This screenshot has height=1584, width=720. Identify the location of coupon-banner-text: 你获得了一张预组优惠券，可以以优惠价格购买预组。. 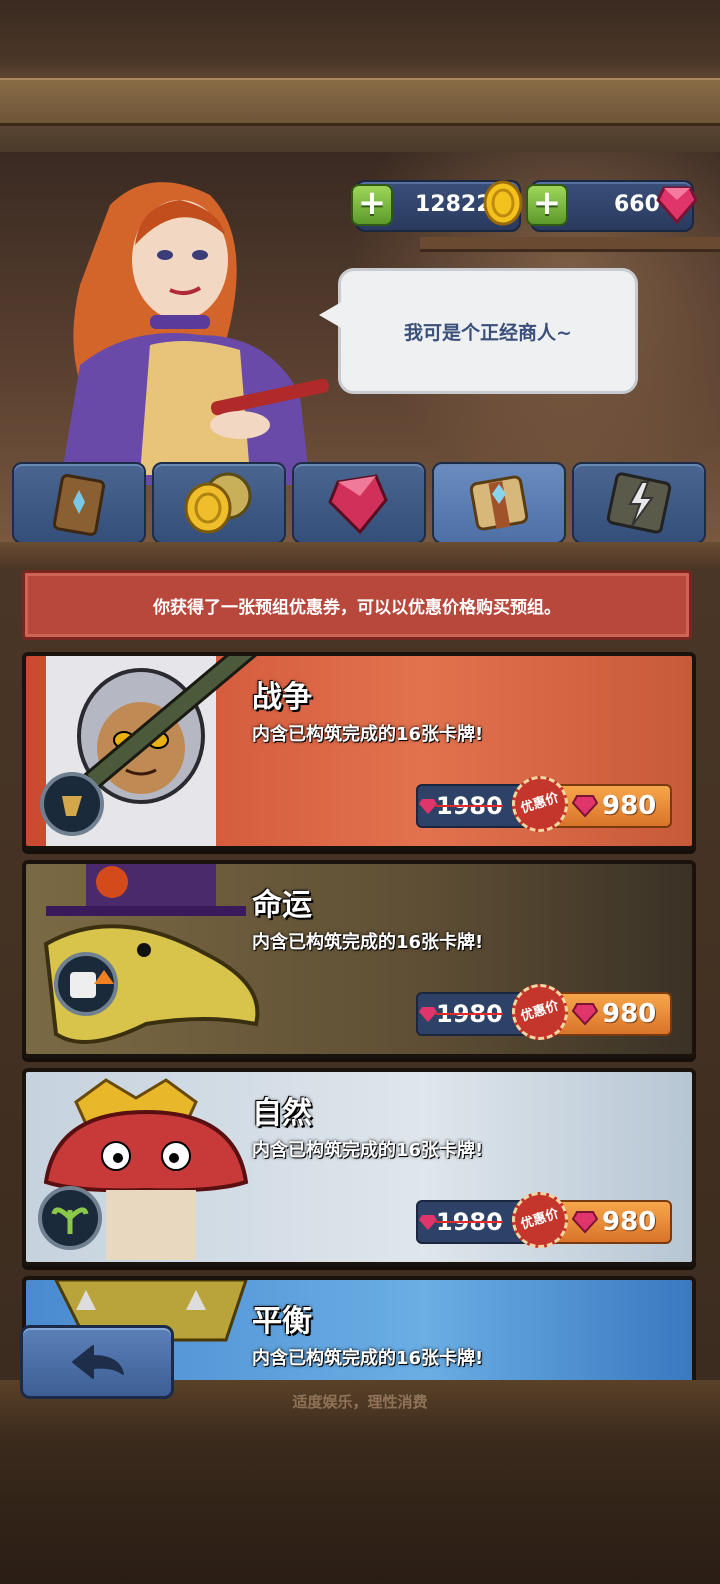
(357, 607).